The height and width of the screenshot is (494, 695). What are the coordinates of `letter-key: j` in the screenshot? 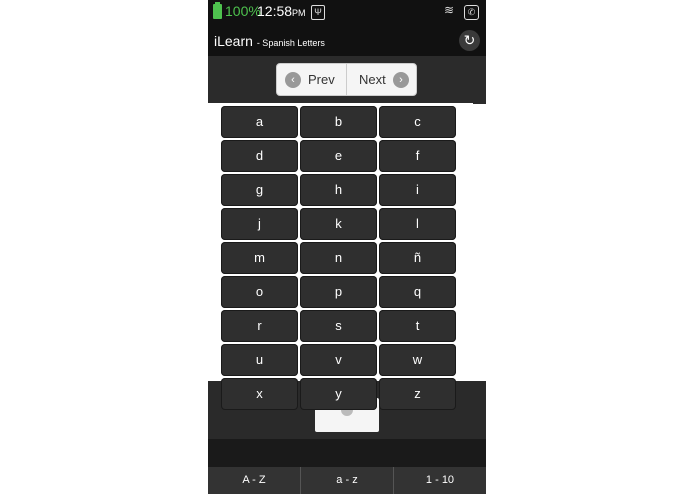 It's located at (259, 224).